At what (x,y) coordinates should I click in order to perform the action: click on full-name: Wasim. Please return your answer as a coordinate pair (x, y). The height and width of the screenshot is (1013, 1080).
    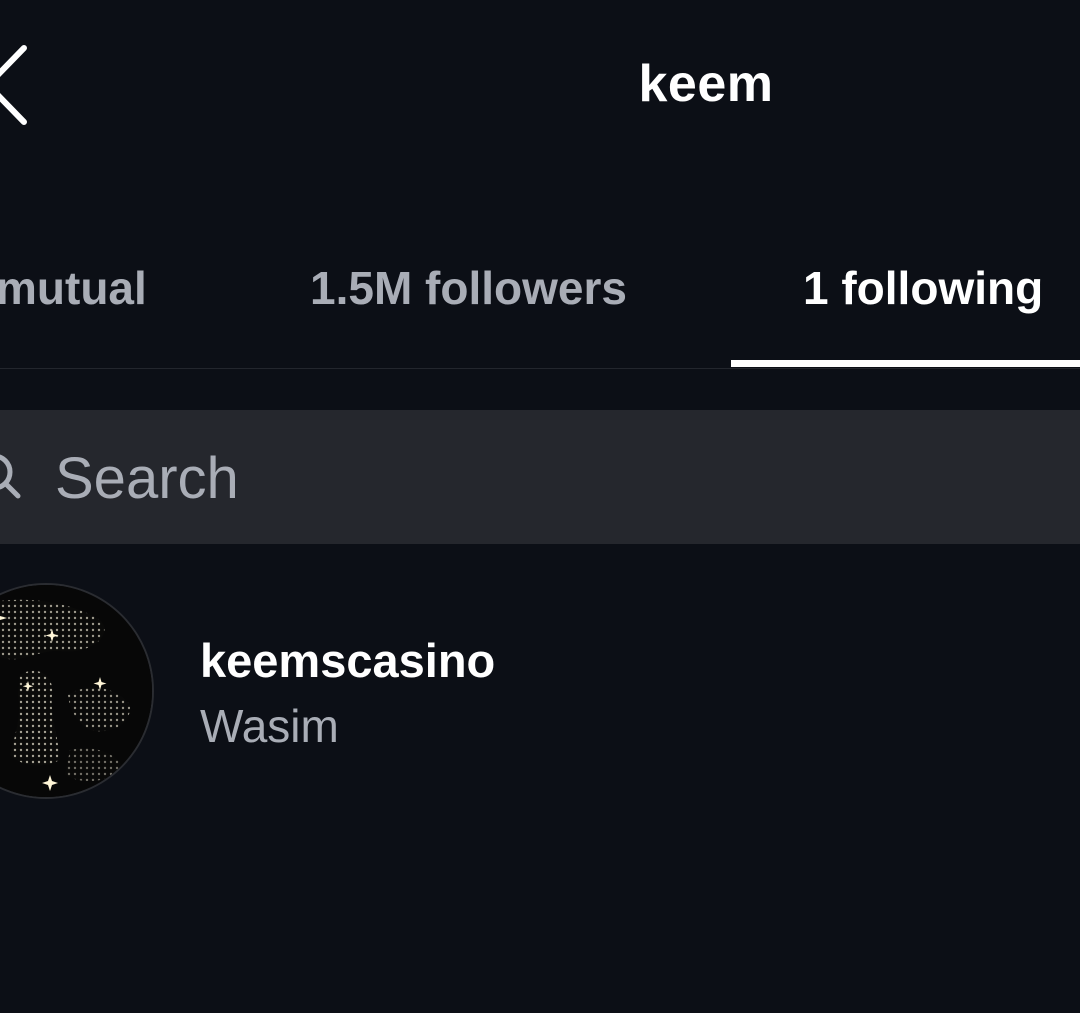
    Looking at the image, I should click on (269, 726).